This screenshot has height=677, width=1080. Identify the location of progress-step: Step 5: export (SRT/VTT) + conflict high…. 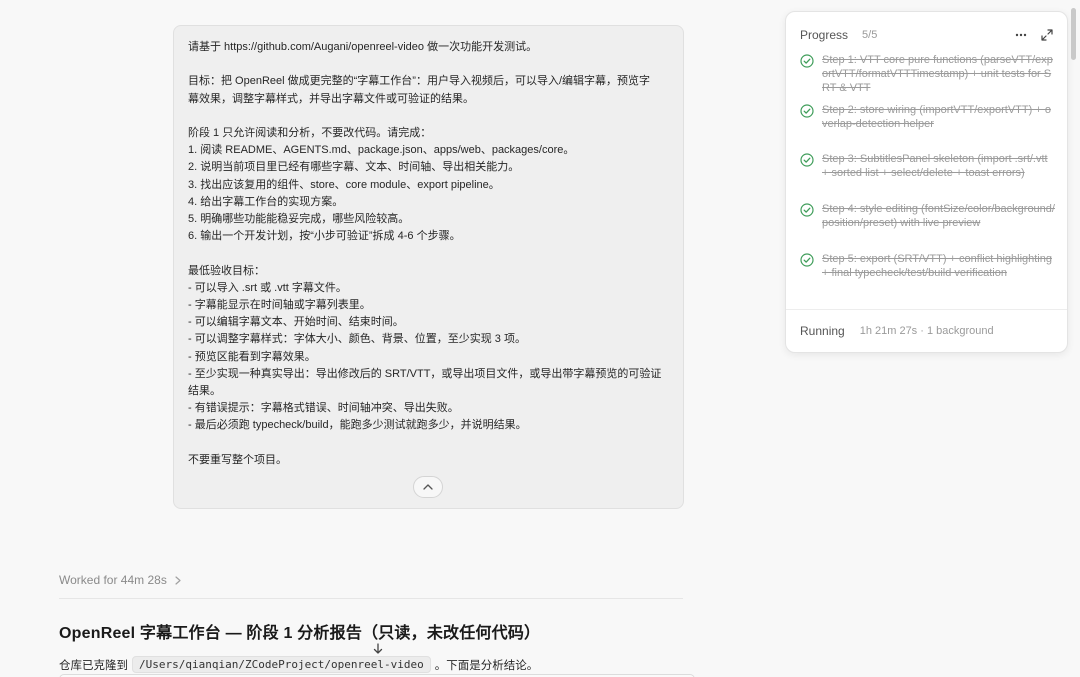
(927, 266).